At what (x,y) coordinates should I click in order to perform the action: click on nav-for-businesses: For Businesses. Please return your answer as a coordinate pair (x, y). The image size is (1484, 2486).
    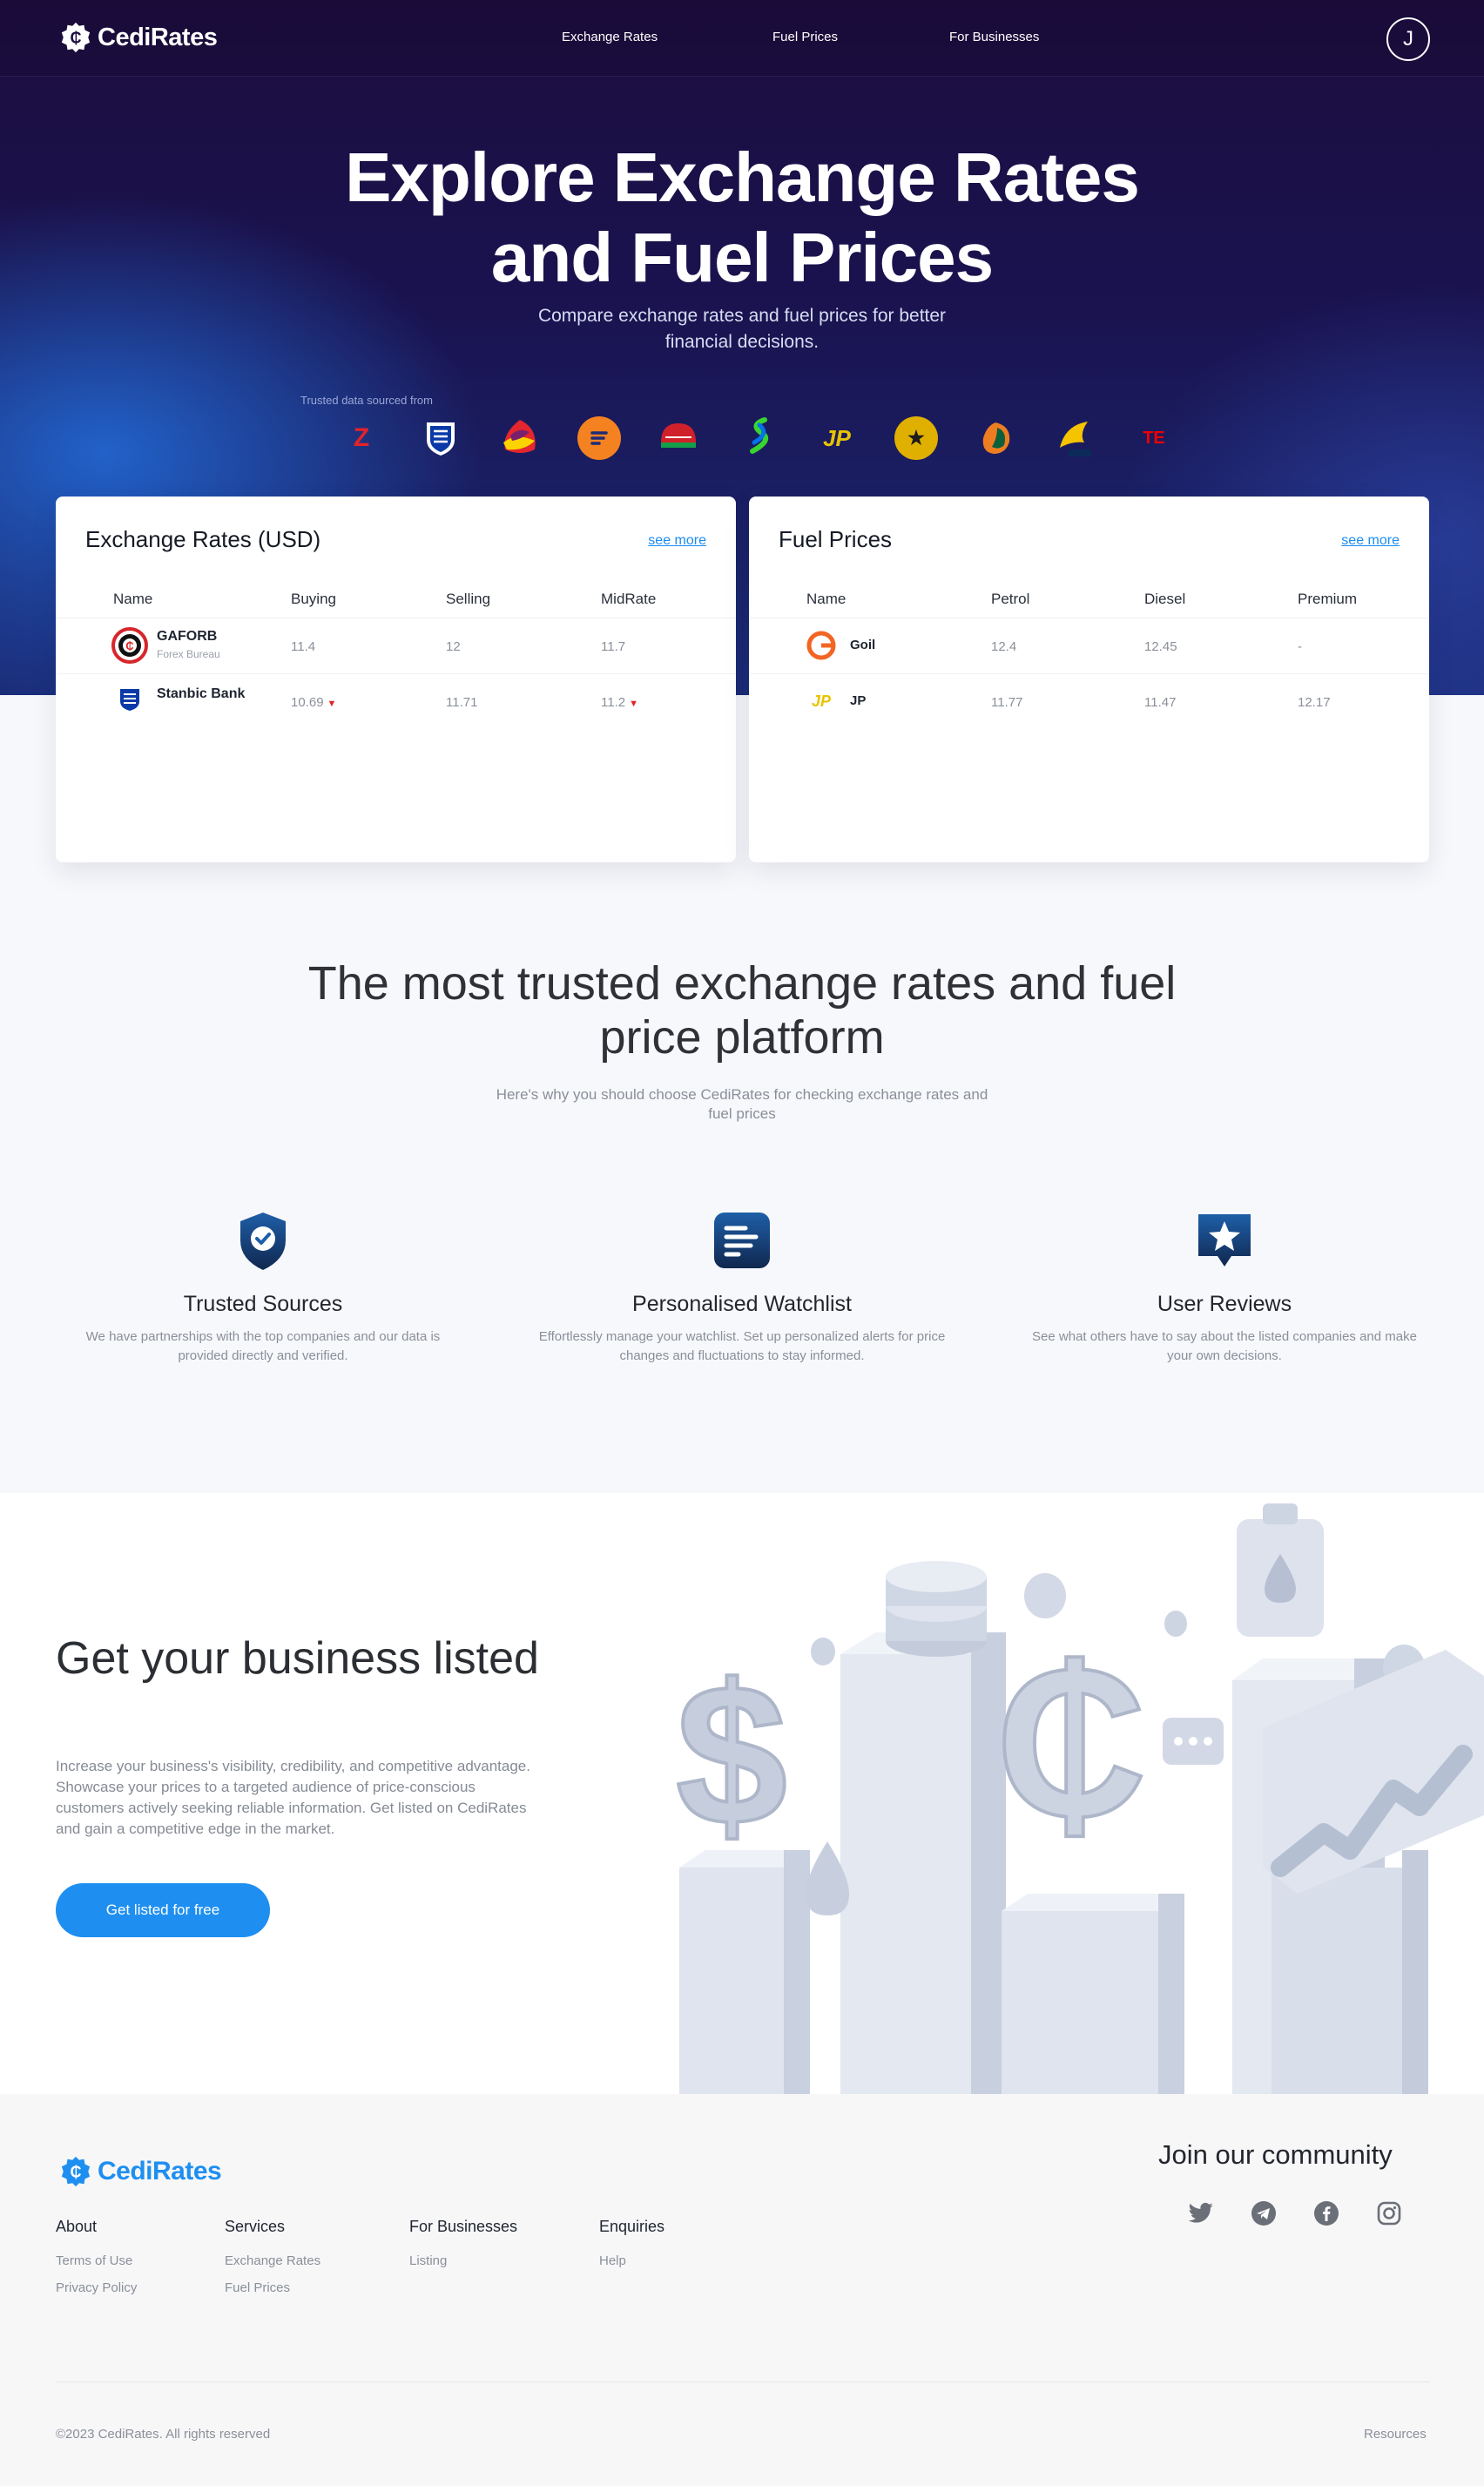
    Looking at the image, I should click on (994, 37).